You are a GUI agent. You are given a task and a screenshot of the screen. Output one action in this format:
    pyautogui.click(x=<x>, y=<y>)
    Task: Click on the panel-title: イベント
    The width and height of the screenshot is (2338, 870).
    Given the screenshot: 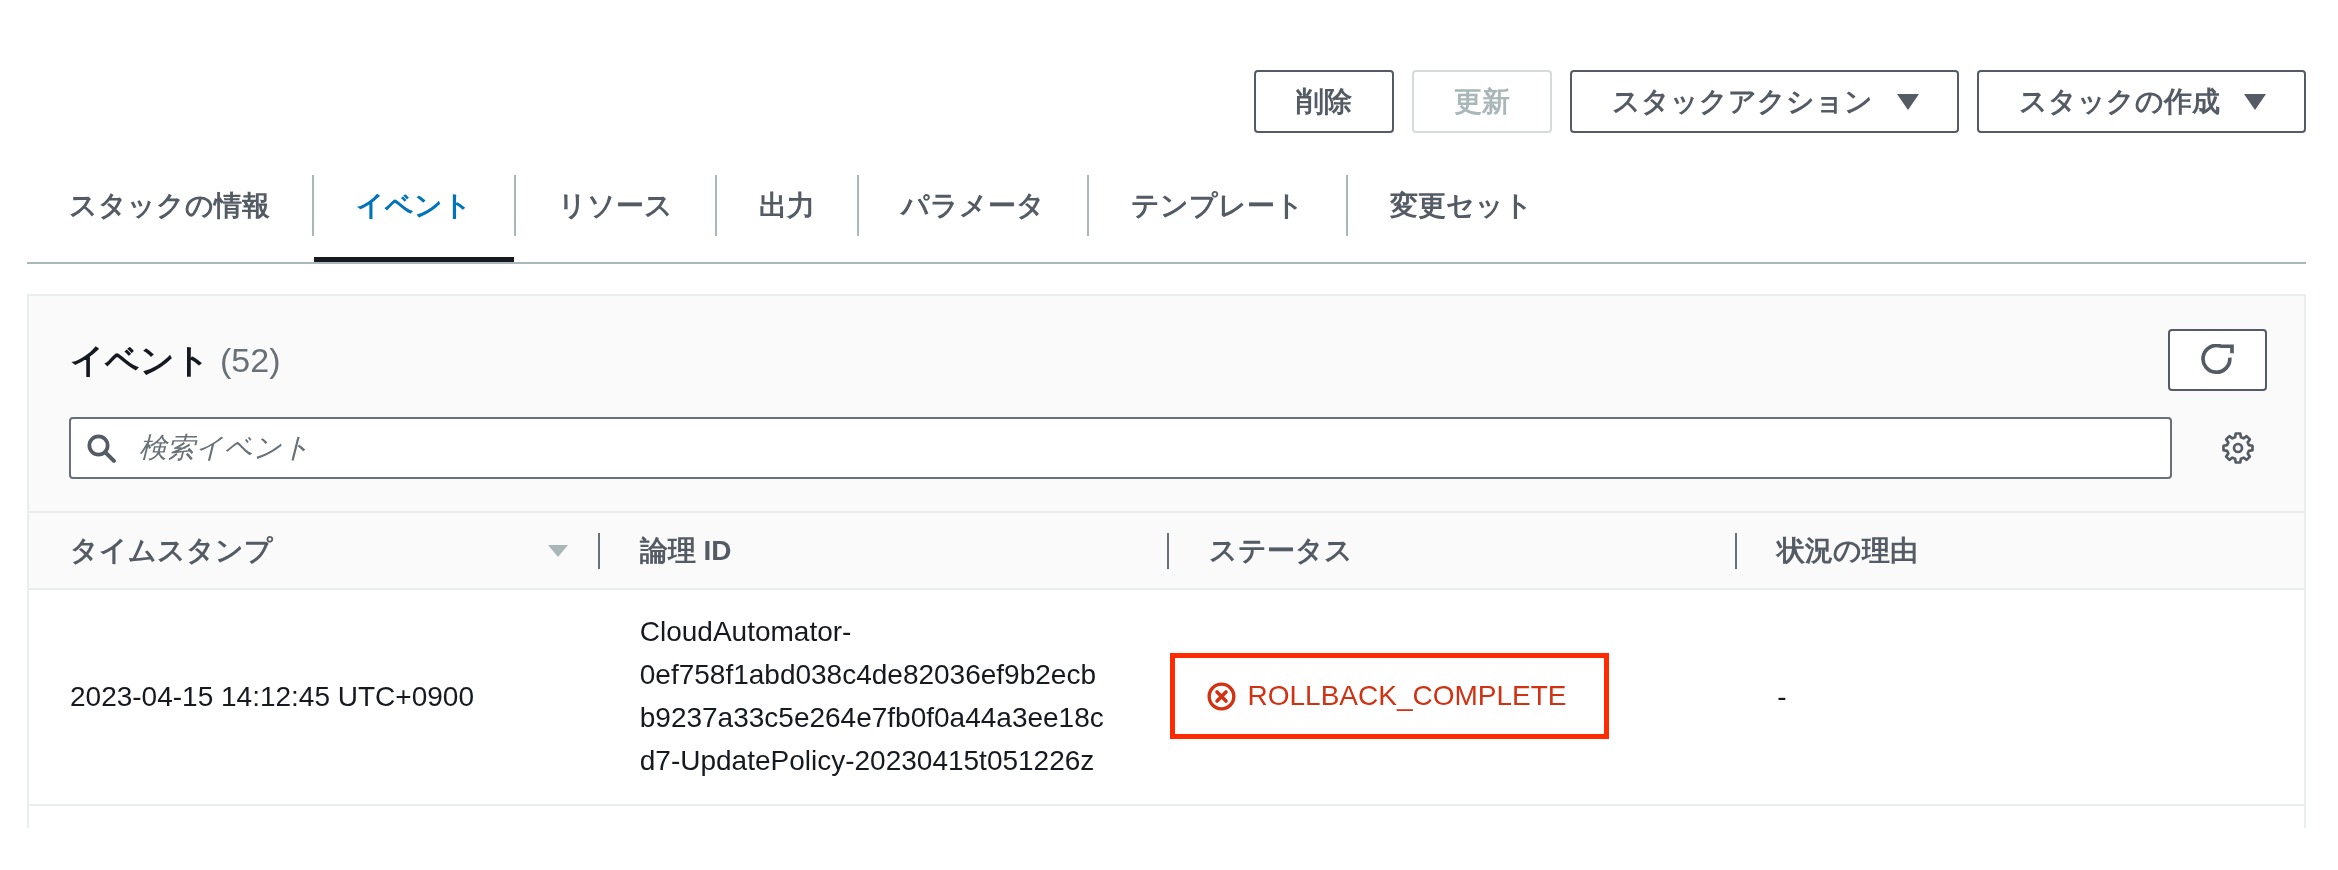 What is the action you would take?
    pyautogui.click(x=140, y=360)
    